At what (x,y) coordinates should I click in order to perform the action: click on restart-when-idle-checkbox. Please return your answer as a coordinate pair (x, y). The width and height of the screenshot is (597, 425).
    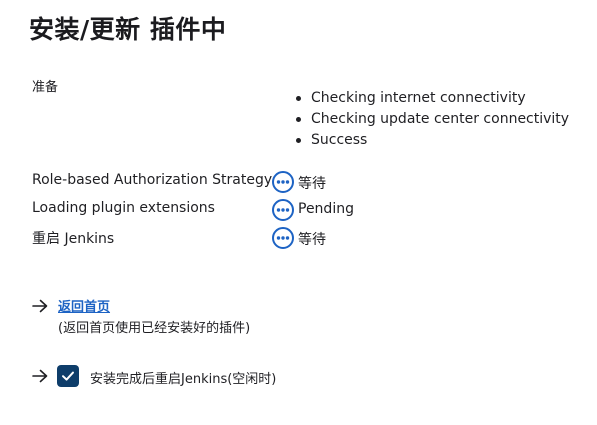
    Looking at the image, I should click on (68, 376).